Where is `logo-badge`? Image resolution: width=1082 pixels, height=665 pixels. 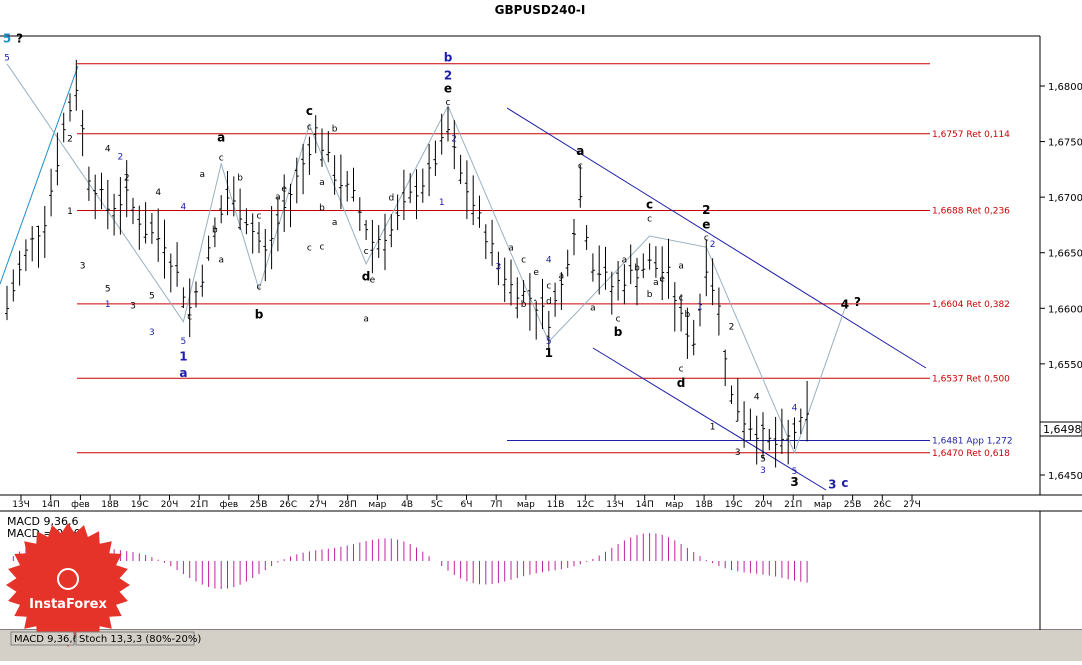
logo-badge is located at coordinates (68, 585).